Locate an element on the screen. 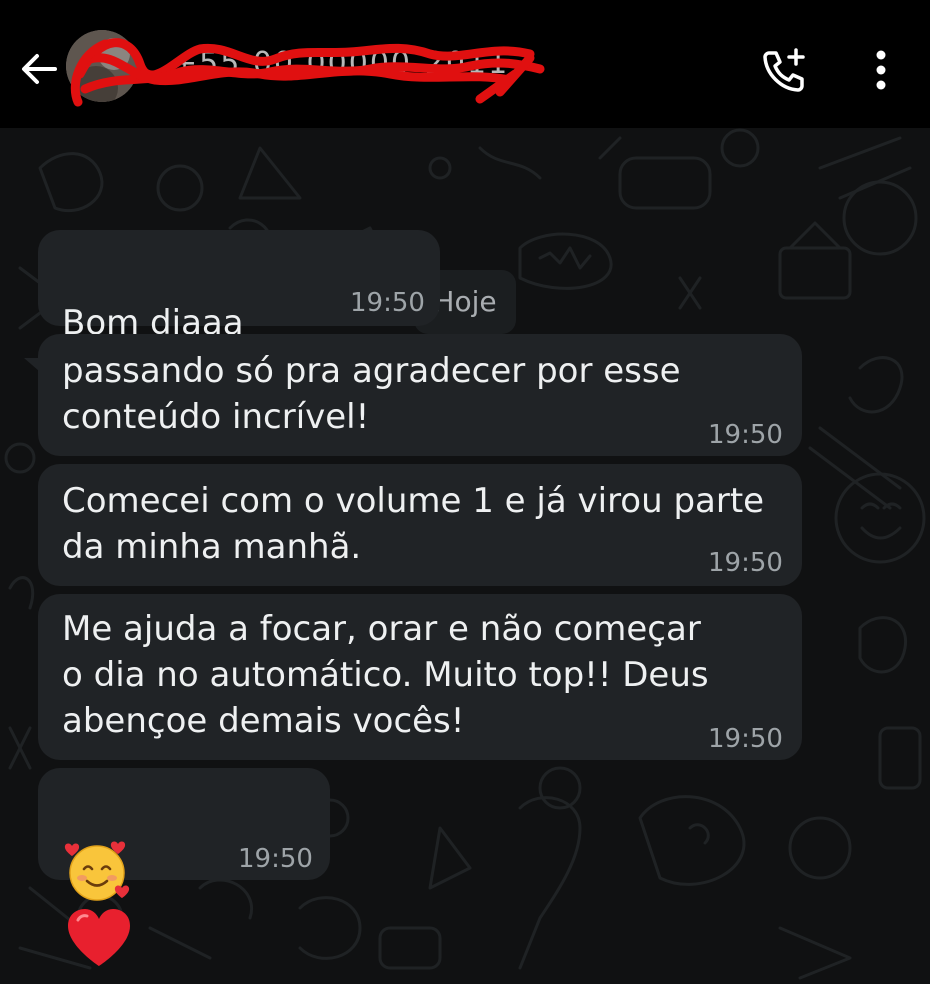  chat-header: +55 00 00000-2011 is located at coordinates (465, 64).